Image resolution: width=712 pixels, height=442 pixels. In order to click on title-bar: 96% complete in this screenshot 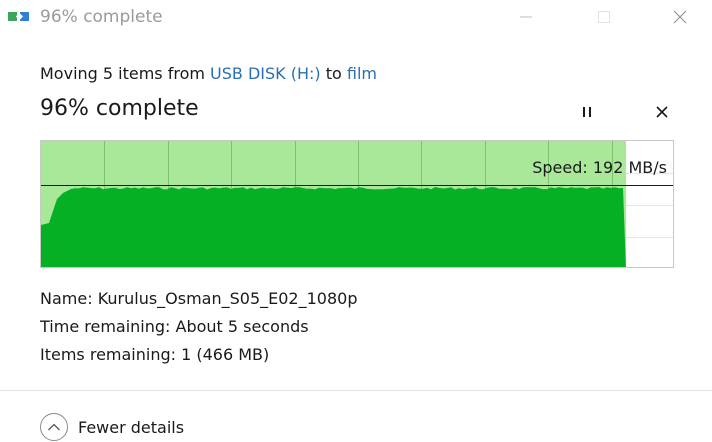, I will do `click(356, 18)`.